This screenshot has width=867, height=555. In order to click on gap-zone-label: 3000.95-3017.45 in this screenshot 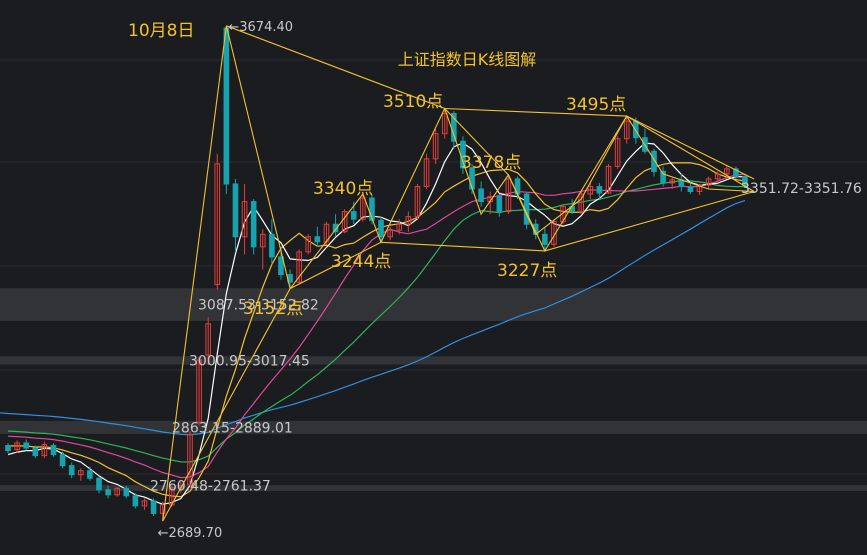, I will do `click(249, 361)`.